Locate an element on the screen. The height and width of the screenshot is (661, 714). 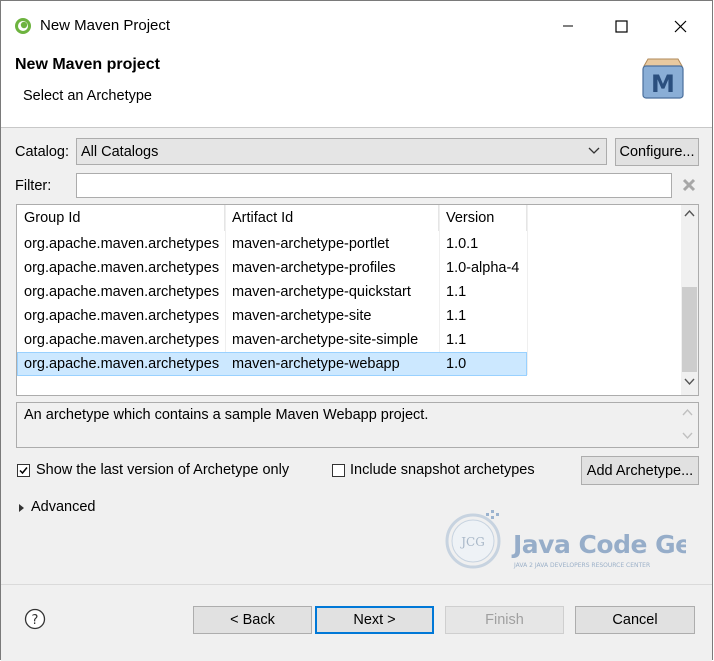
filter-label: Filter: is located at coordinates (33, 186).